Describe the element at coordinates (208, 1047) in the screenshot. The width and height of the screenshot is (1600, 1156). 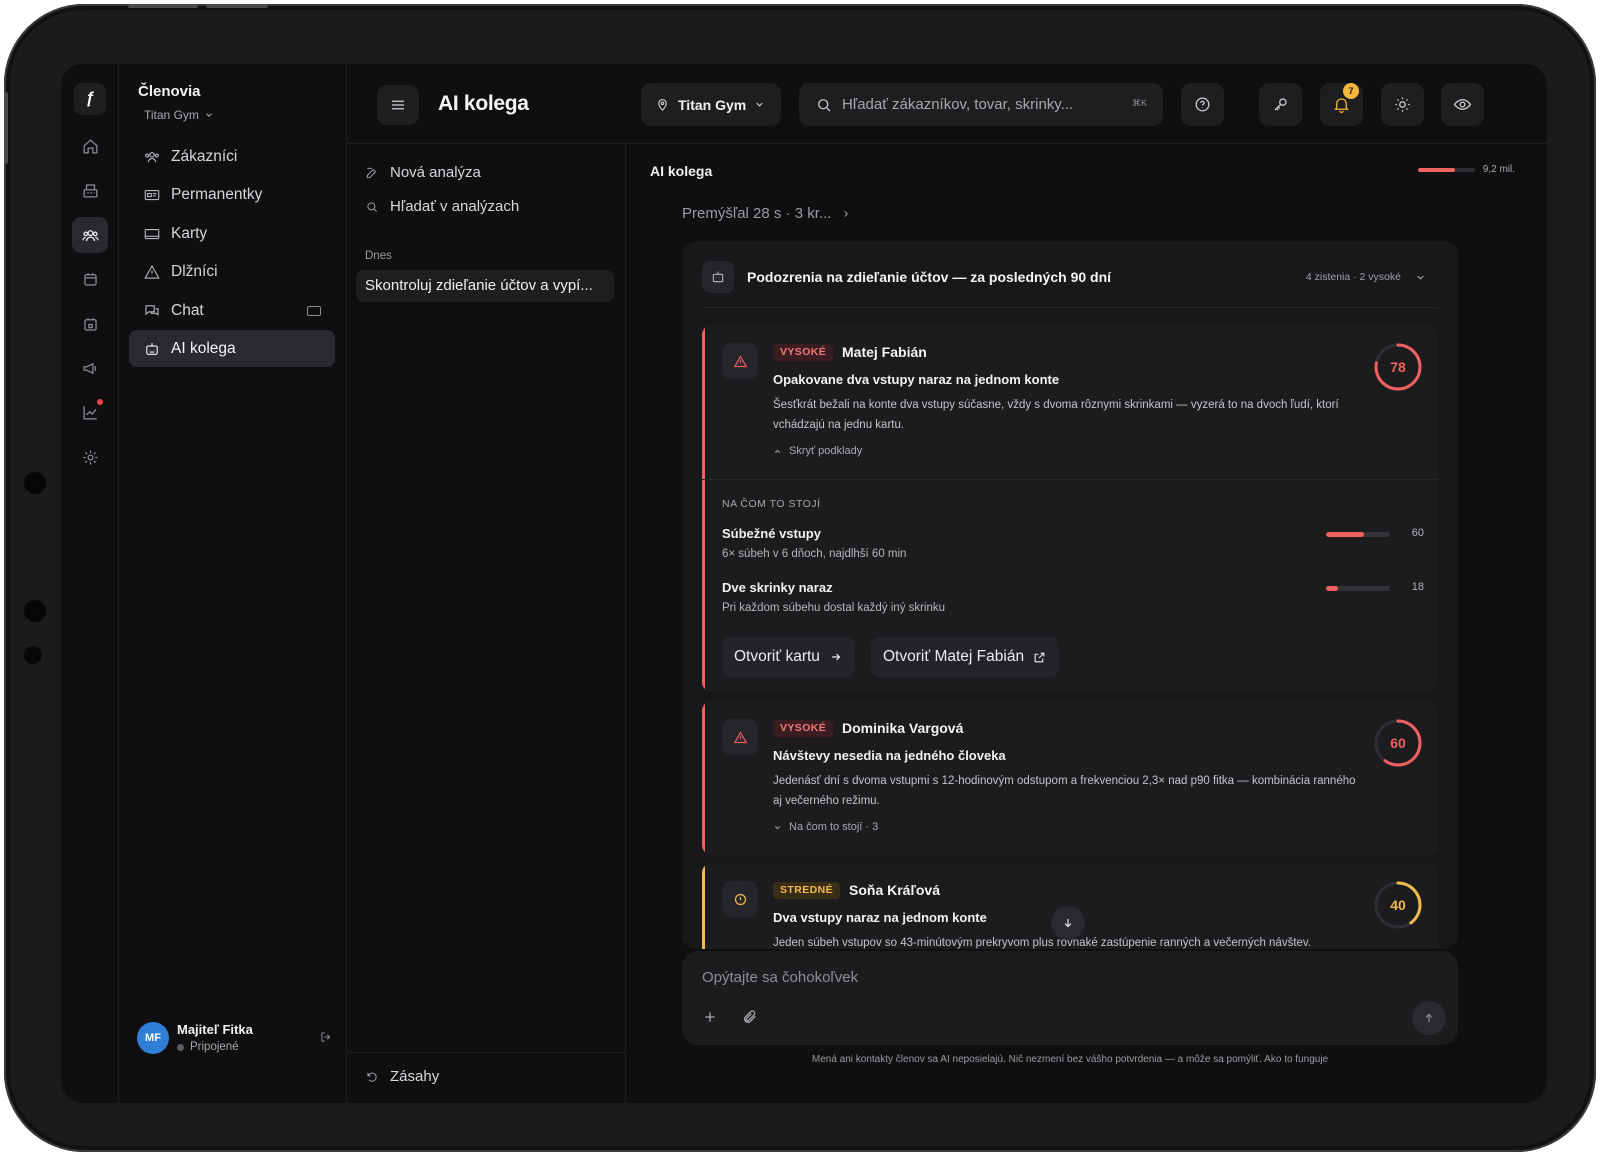
I see `user-status: Pripojené` at that location.